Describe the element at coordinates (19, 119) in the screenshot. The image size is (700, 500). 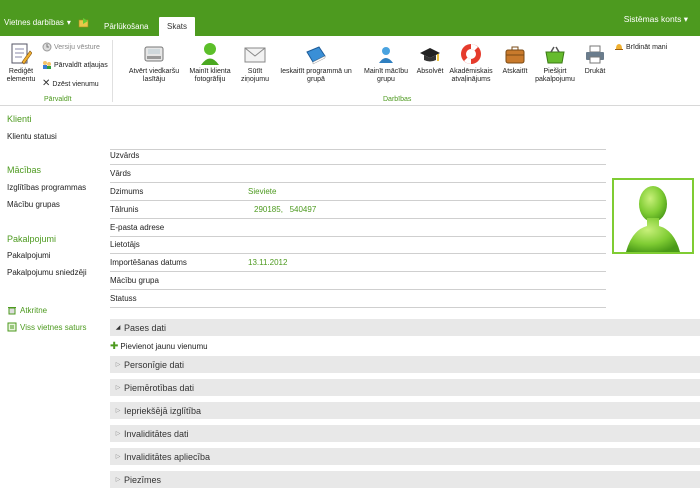
I see `nav-heading-clients: Klienti` at that location.